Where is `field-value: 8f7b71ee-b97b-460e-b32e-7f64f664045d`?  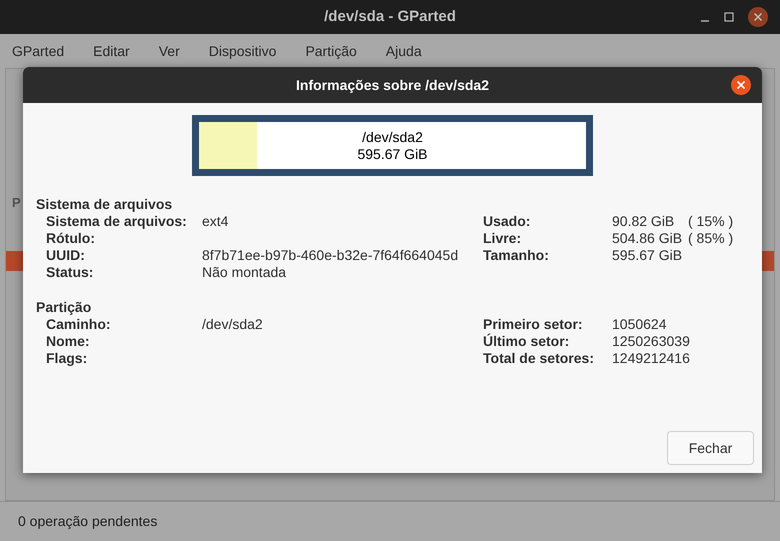 field-value: 8f7b71ee-b97b-460e-b32e-7f64f664045d is located at coordinates (331, 255).